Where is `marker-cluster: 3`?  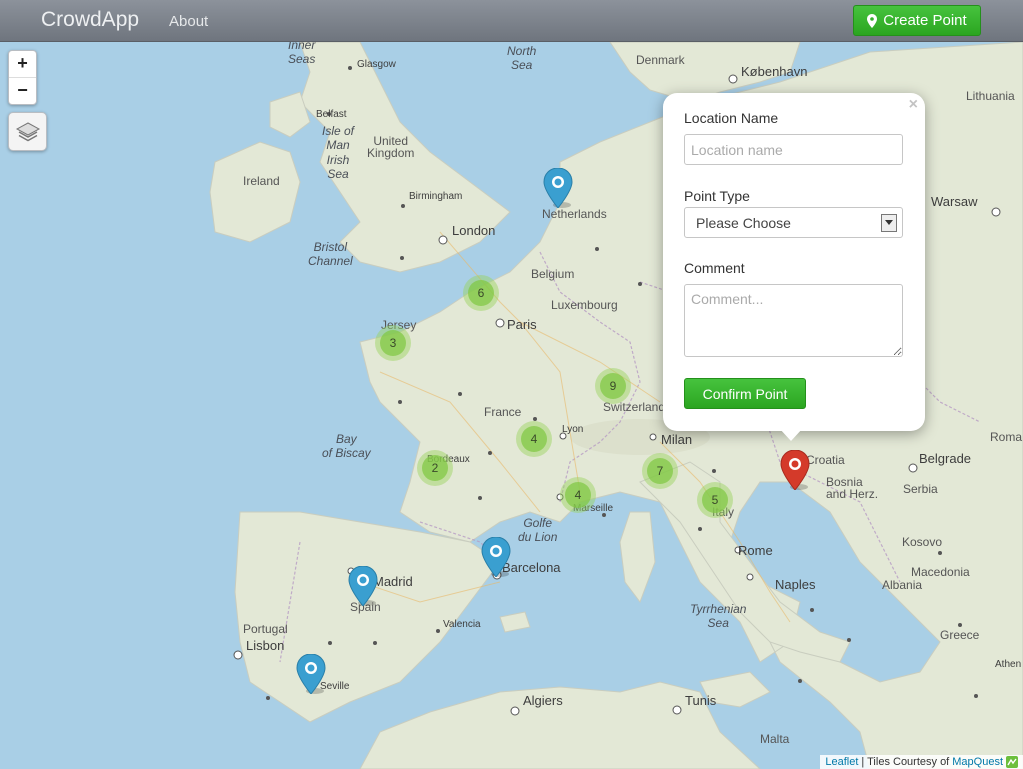
marker-cluster: 3 is located at coordinates (393, 343).